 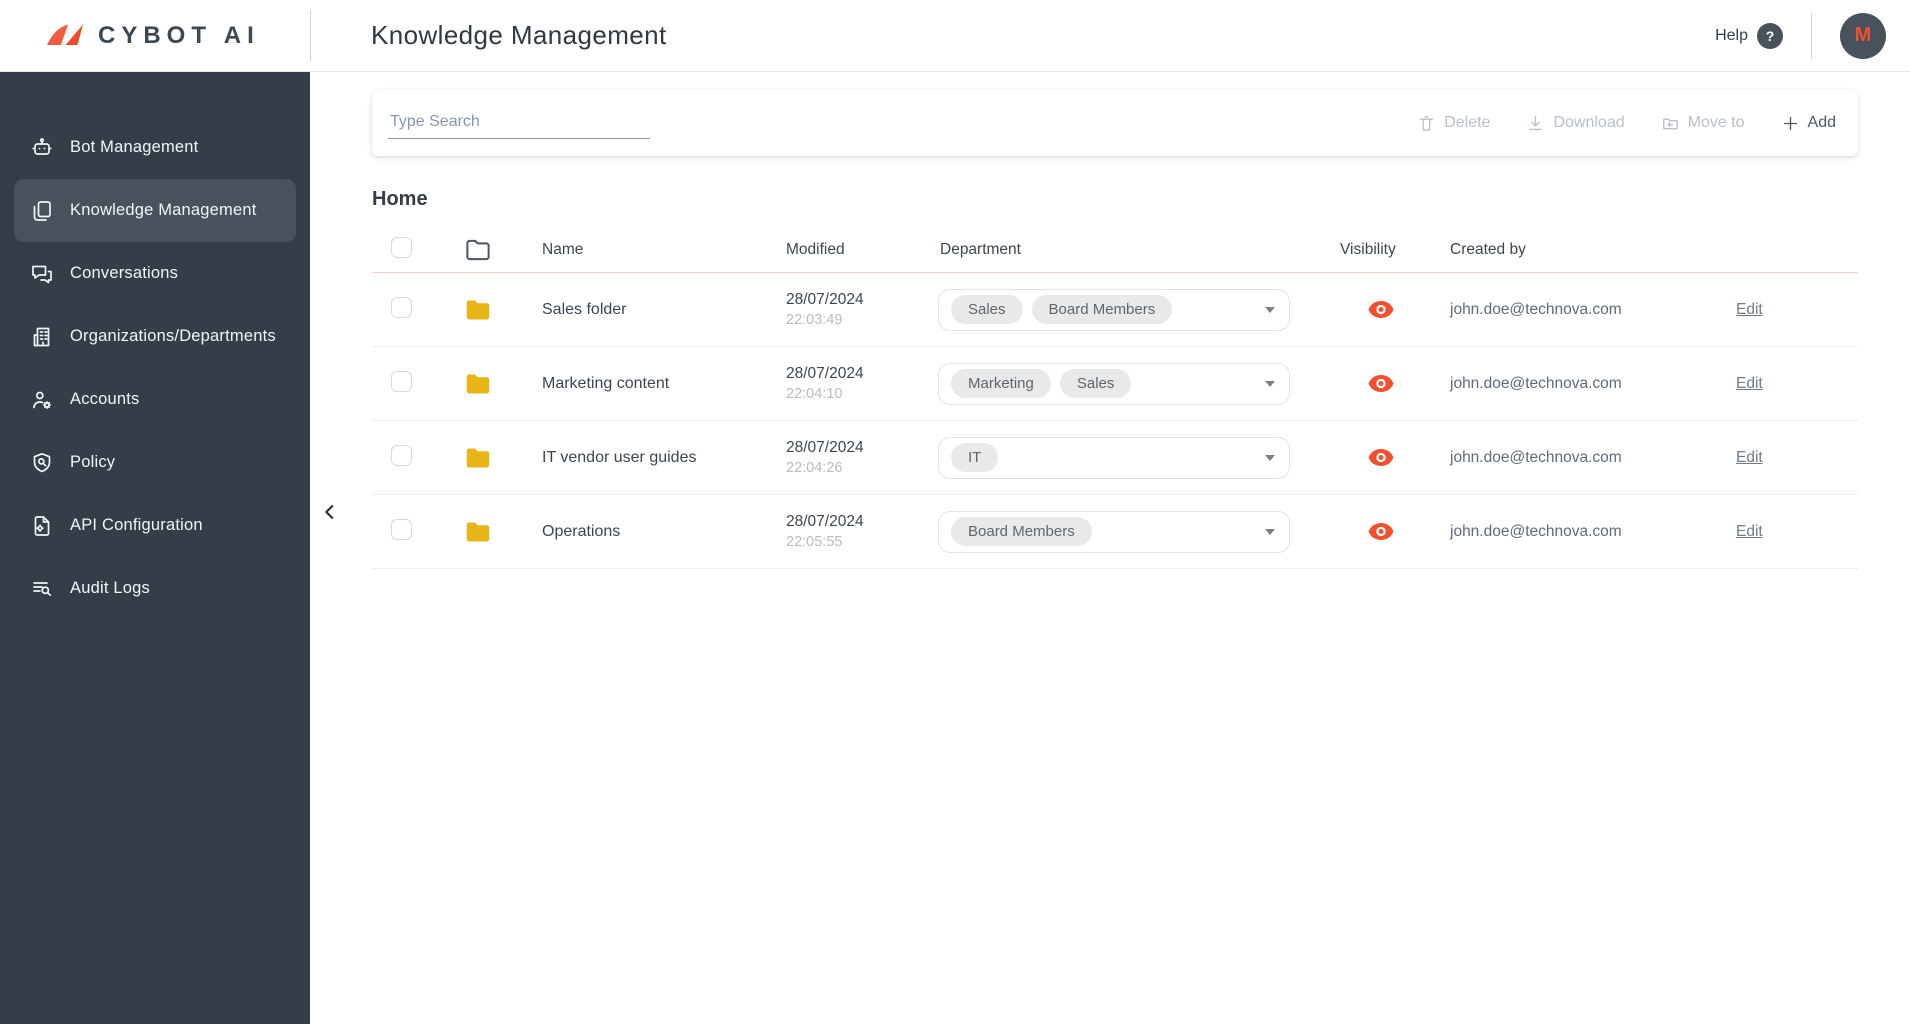 What do you see at coordinates (42, 400) in the screenshot?
I see `user-gear-icon` at bounding box center [42, 400].